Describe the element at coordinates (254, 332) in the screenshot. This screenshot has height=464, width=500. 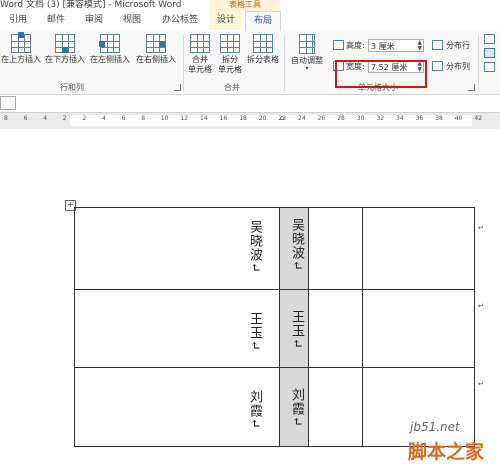
I see `cell-text-left: 王玉↵` at that location.